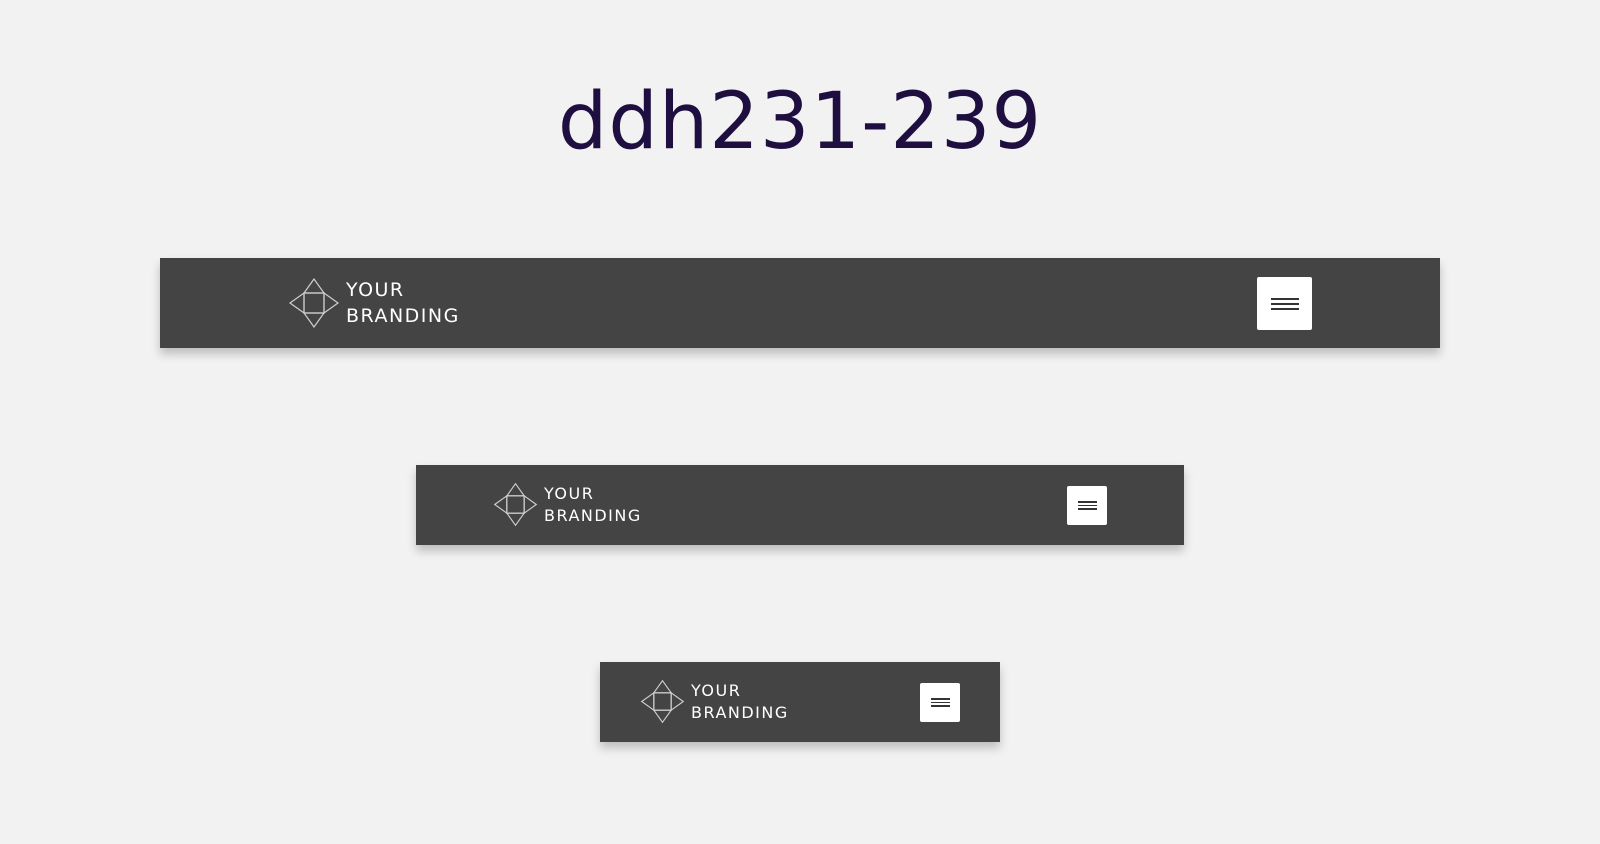 This screenshot has width=1600, height=844. Describe the element at coordinates (800, 303) in the screenshot. I see `navbar-large: YOUR BRANDING` at that location.